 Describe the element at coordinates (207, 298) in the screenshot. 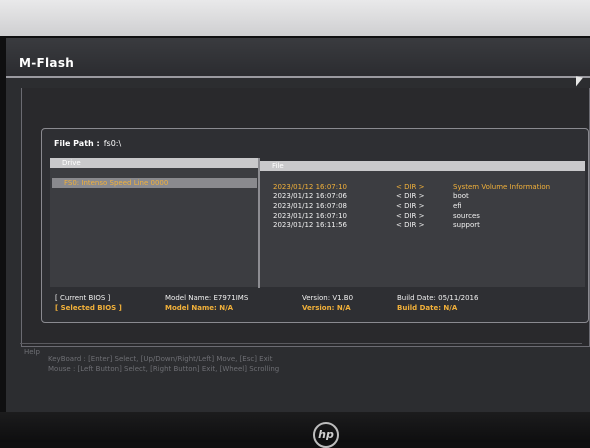

I see `current-bios-model: Model Name: E7971IMS` at that location.